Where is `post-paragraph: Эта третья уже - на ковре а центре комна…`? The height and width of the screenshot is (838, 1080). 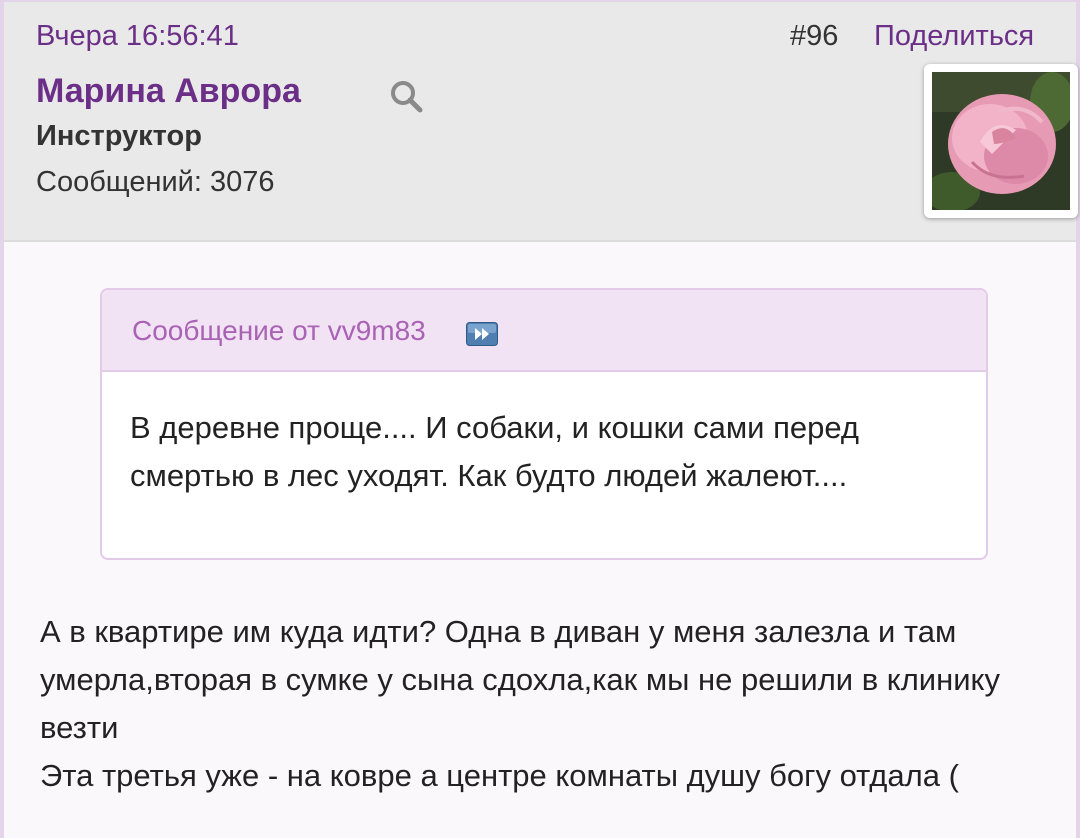
post-paragraph: Эта третья уже - на ковре а центре комна… is located at coordinates (499, 775).